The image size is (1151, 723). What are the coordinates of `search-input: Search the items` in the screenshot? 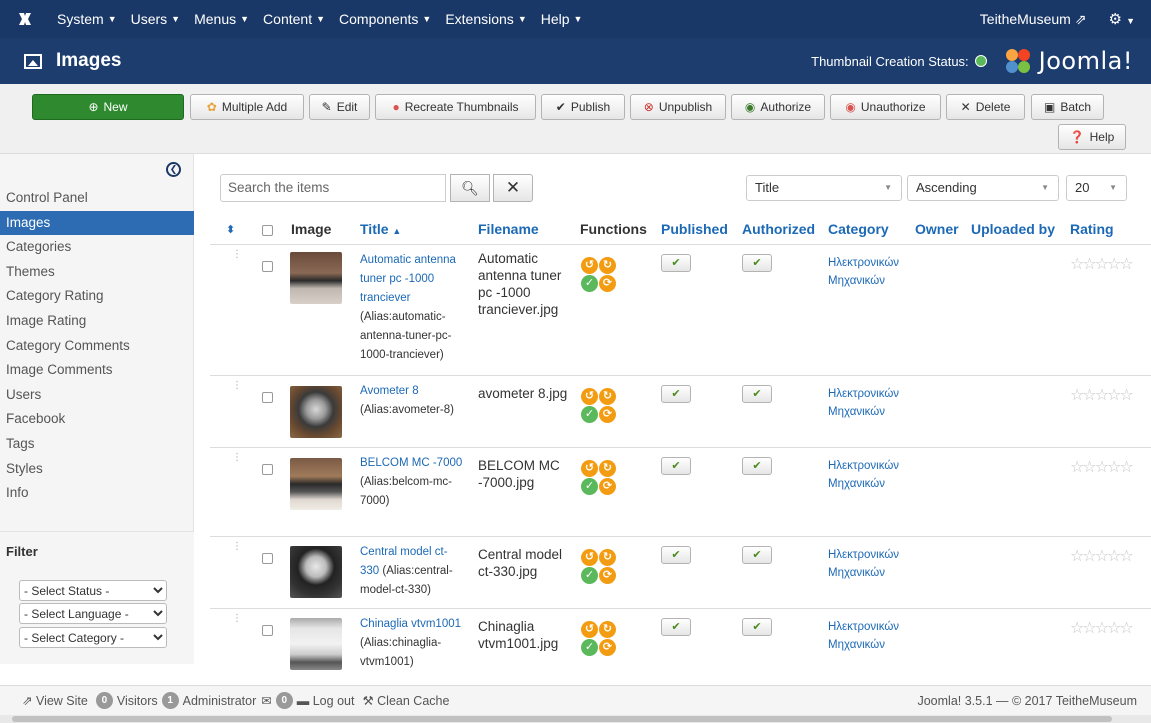 It's located at (333, 188).